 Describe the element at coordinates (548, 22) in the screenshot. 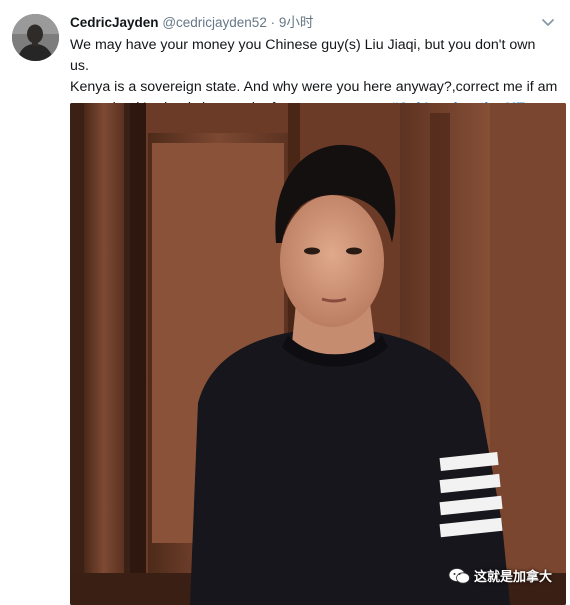

I see `tweet-menu-chevron-down-icon` at that location.